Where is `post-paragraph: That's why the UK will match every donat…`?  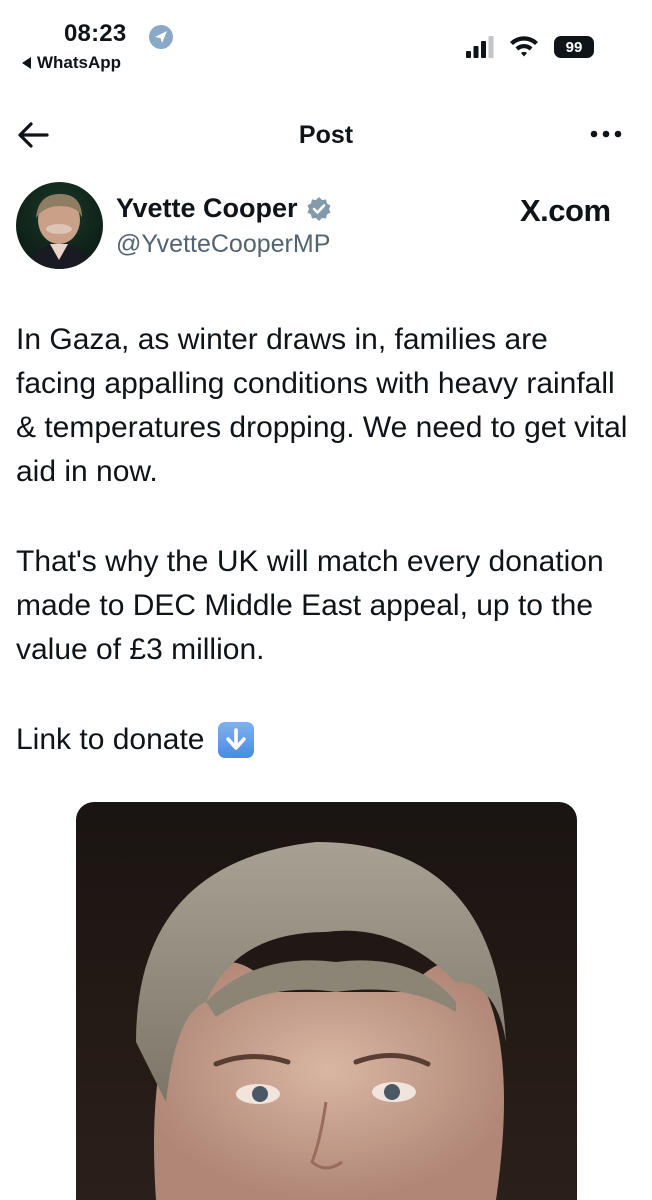 post-paragraph: That's why the UK will match every donat… is located at coordinates (310, 605).